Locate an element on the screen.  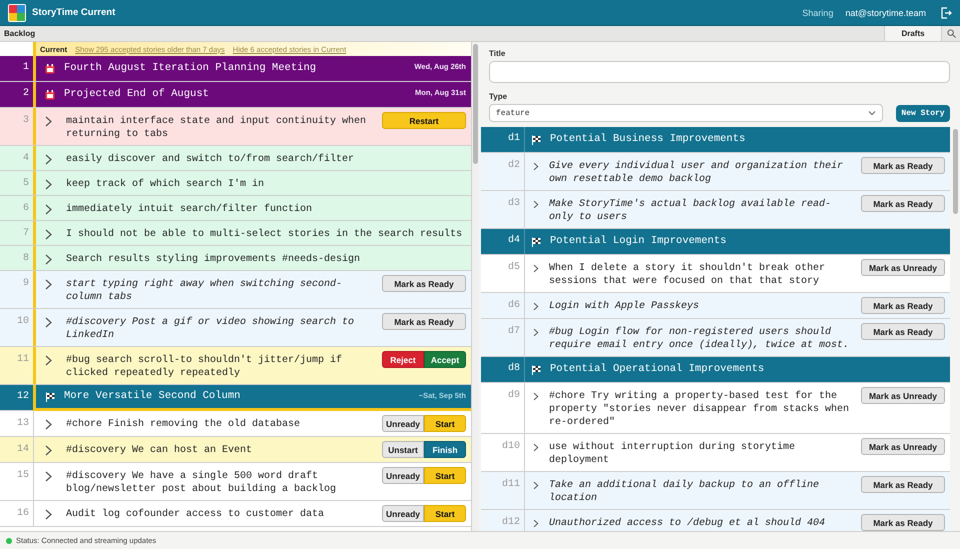
row-number: d5 is located at coordinates (513, 267).